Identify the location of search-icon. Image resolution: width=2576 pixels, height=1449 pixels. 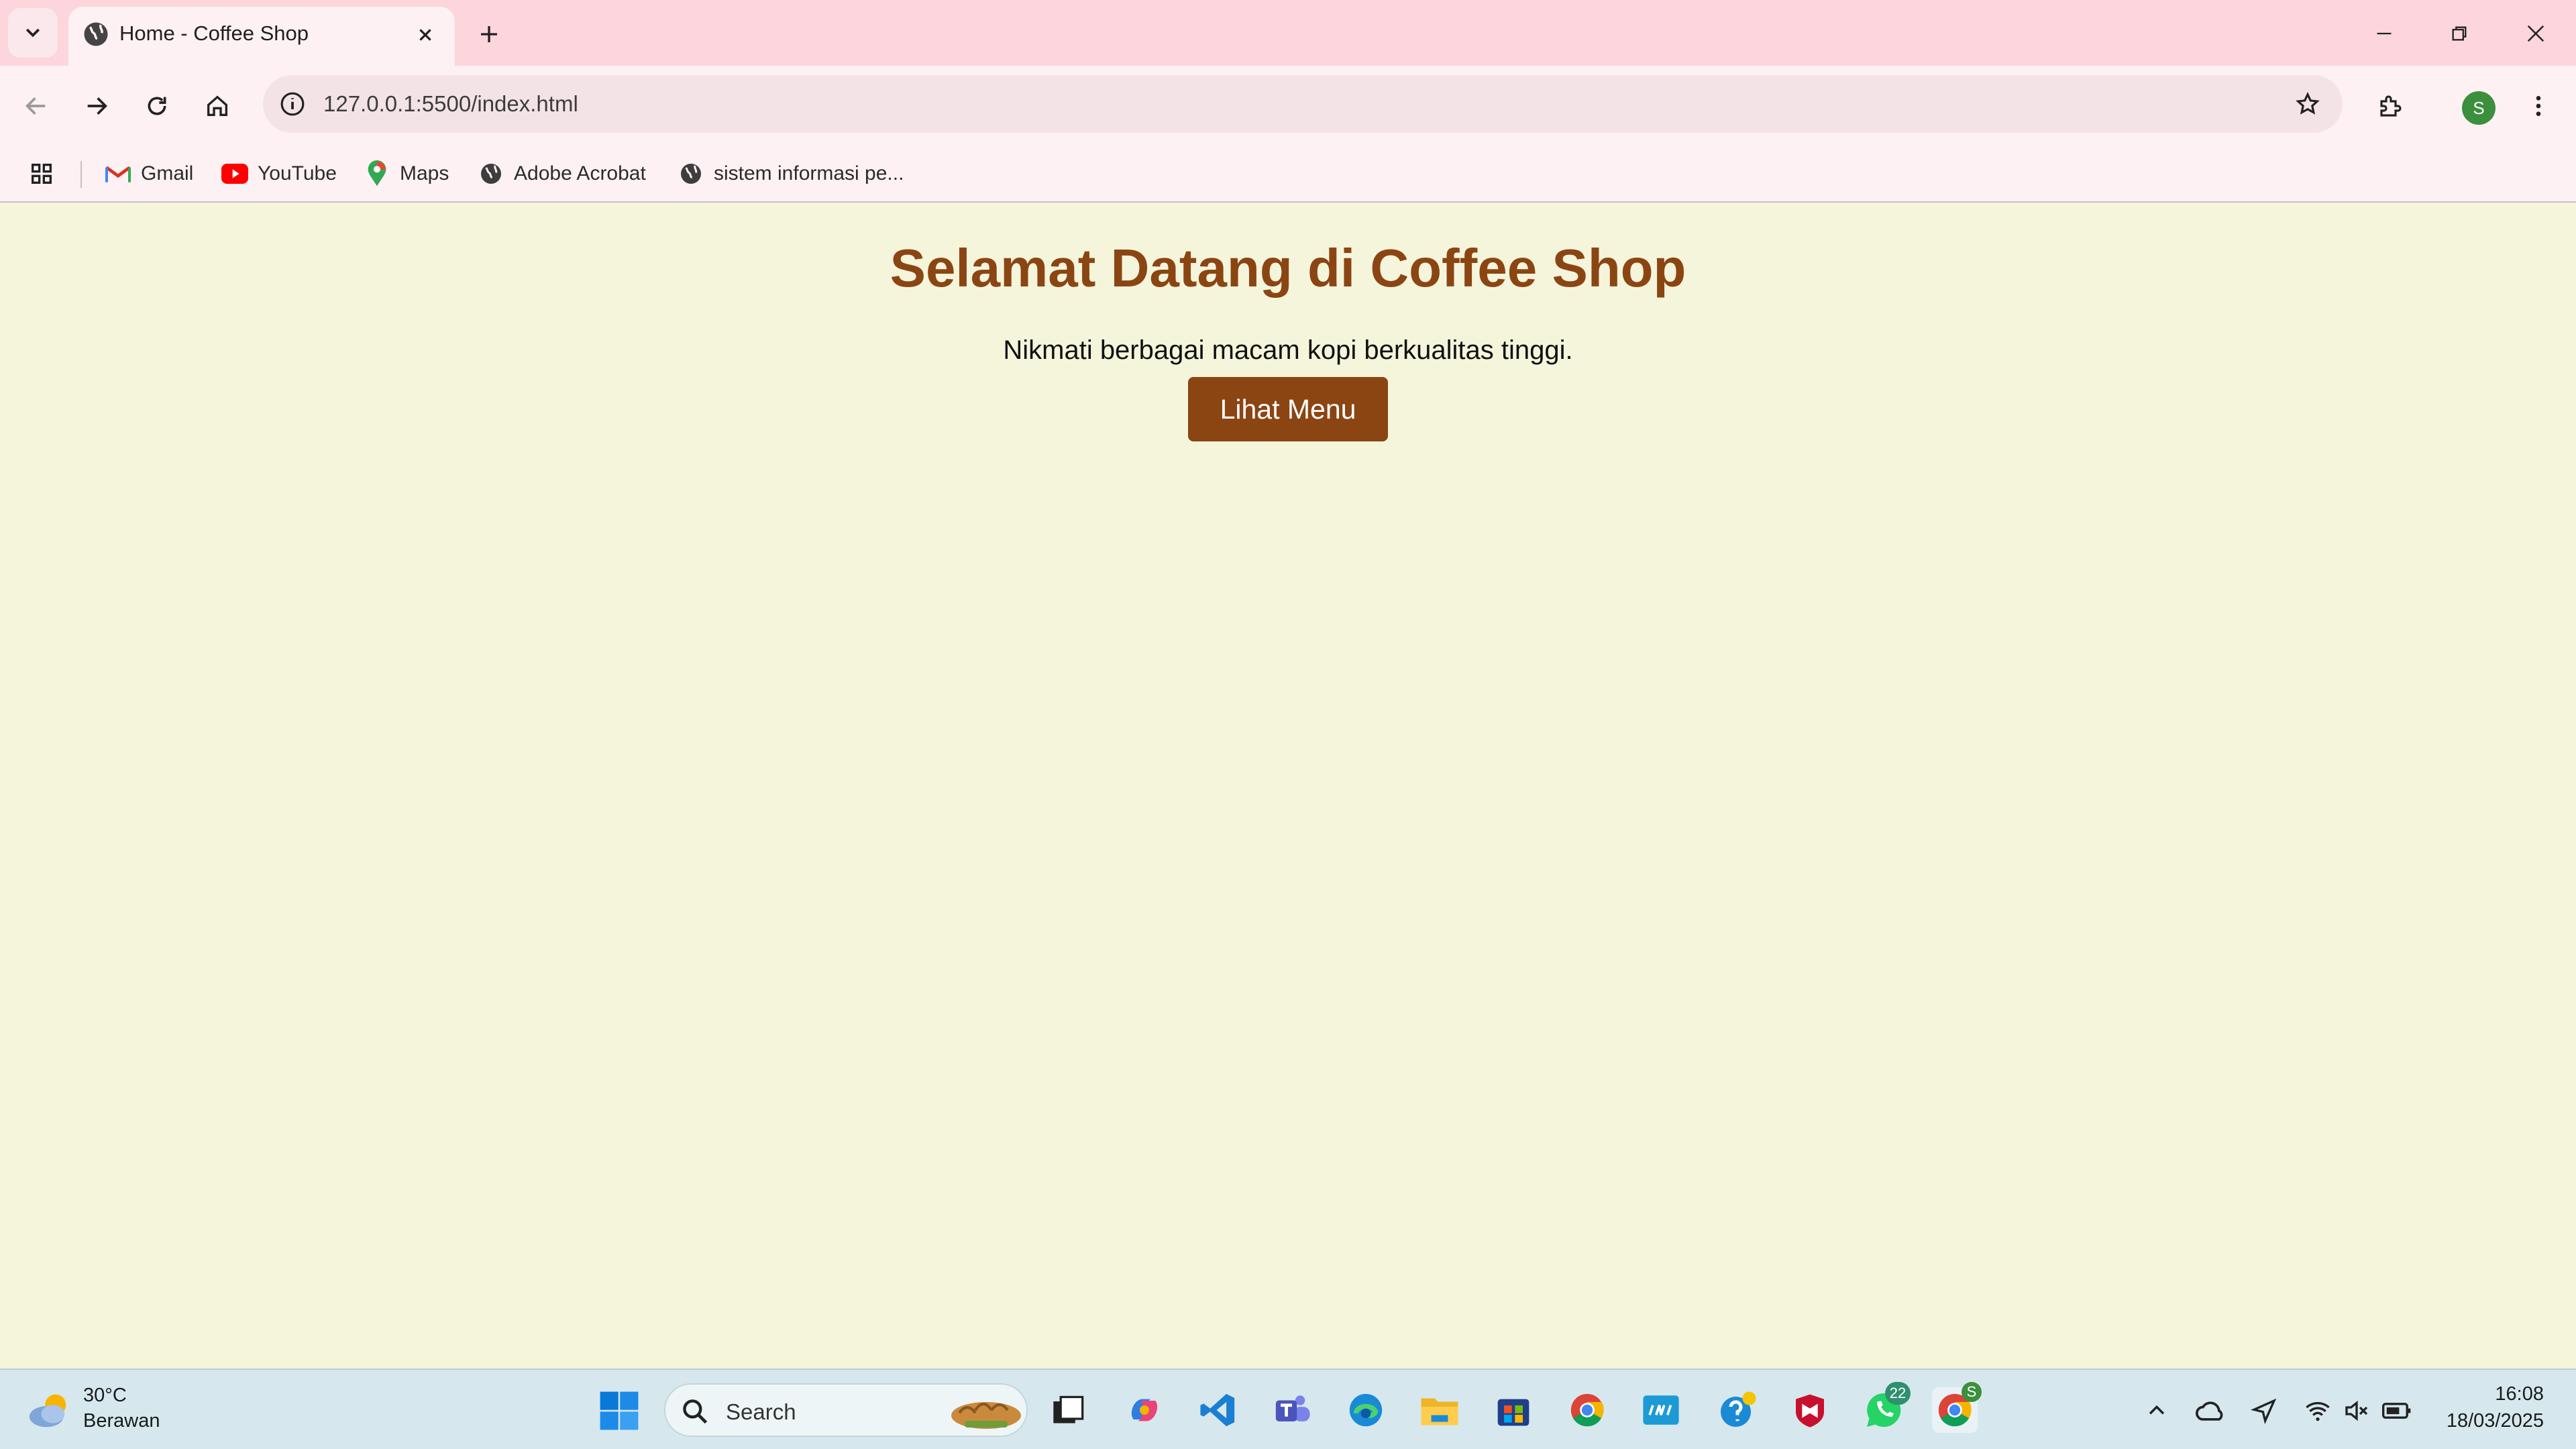
(695, 1411).